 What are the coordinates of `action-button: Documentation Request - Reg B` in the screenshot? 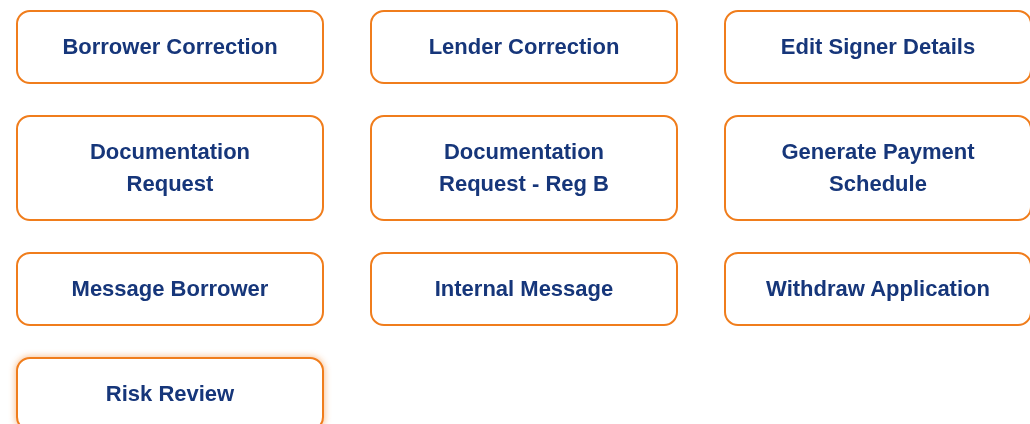 It's located at (524, 168).